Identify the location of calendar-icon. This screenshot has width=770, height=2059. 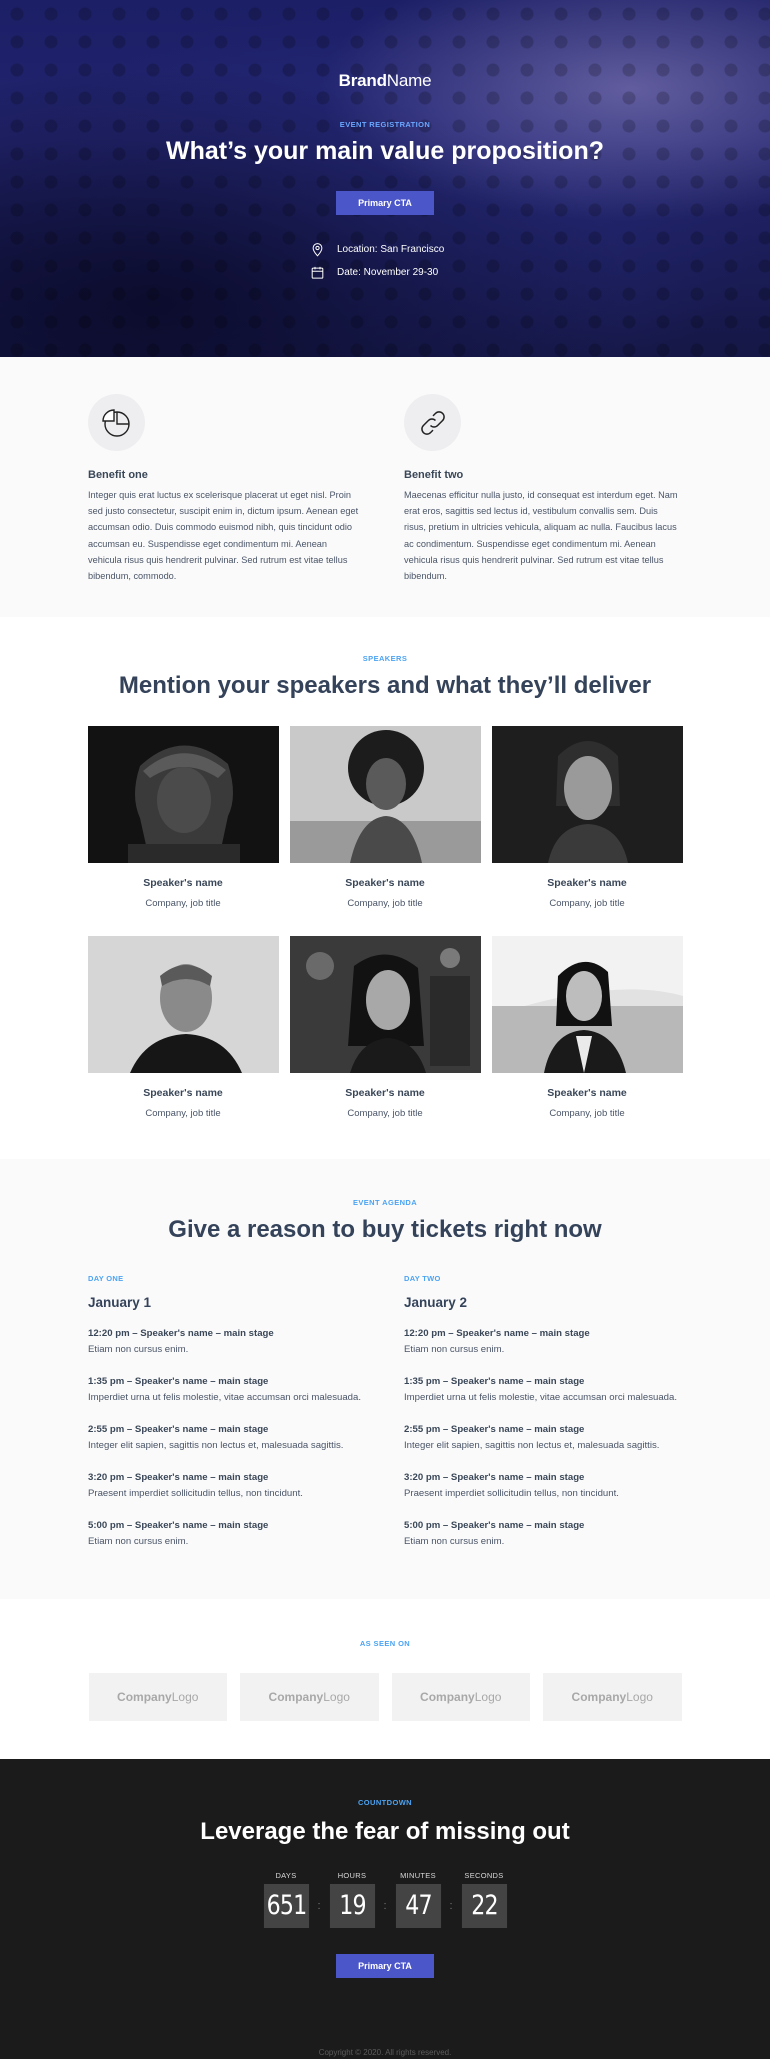
(317, 272).